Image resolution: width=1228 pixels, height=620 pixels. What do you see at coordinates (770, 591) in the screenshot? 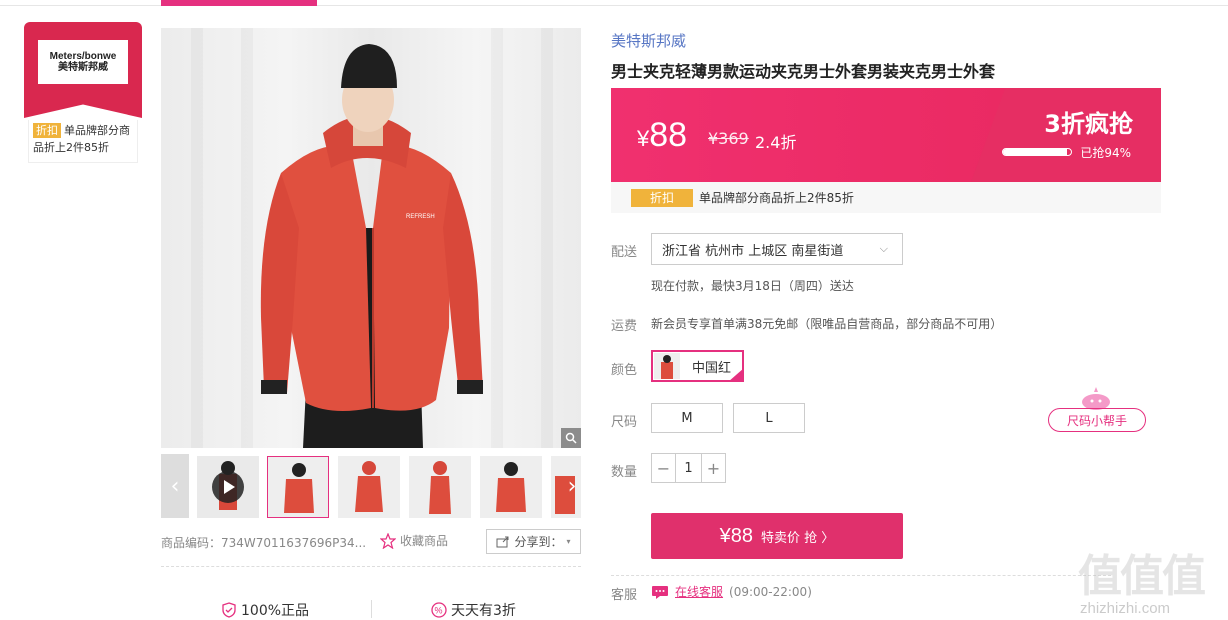
I see `service-hours: (09:00-22:00)` at bounding box center [770, 591].